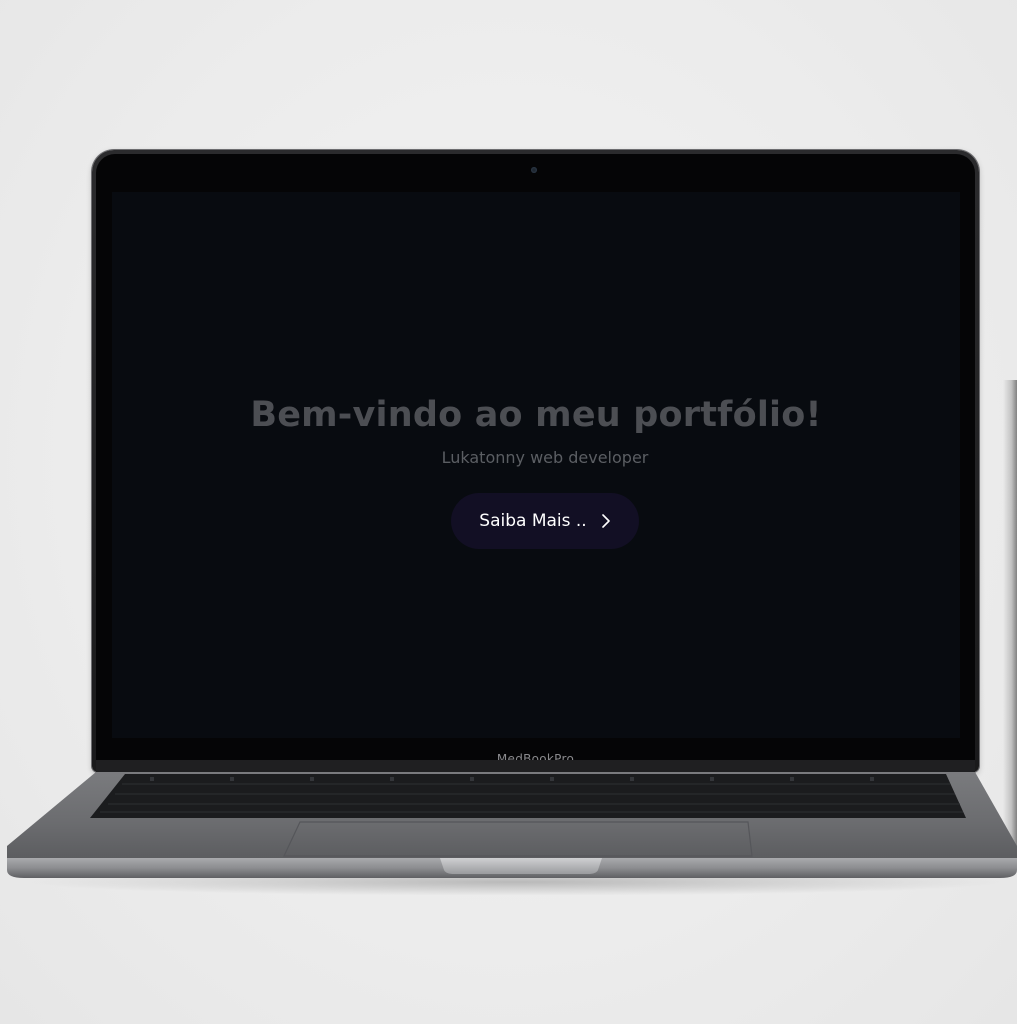 The width and height of the screenshot is (1017, 1024). Describe the element at coordinates (512, 819) in the screenshot. I see `laptop-base` at that location.